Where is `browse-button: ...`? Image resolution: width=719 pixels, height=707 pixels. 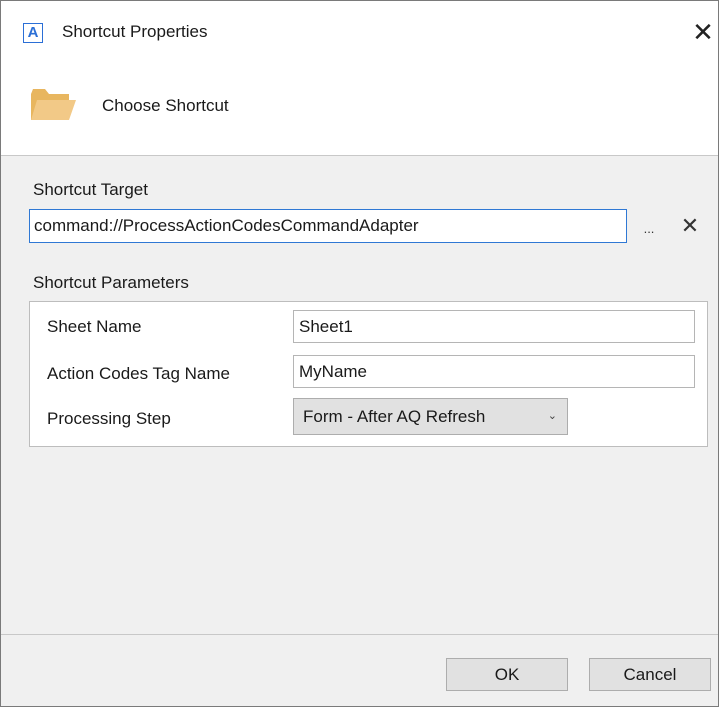
browse-button: ... is located at coordinates (649, 231).